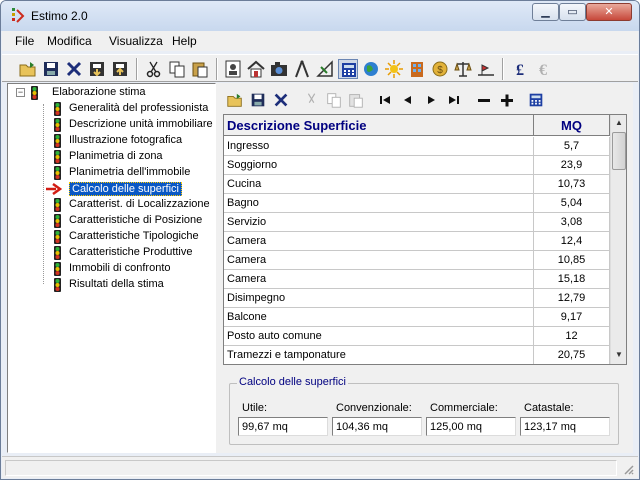 Image resolution: width=640 pixels, height=480 pixels. I want to click on utile-label: Utile:, so click(255, 408).